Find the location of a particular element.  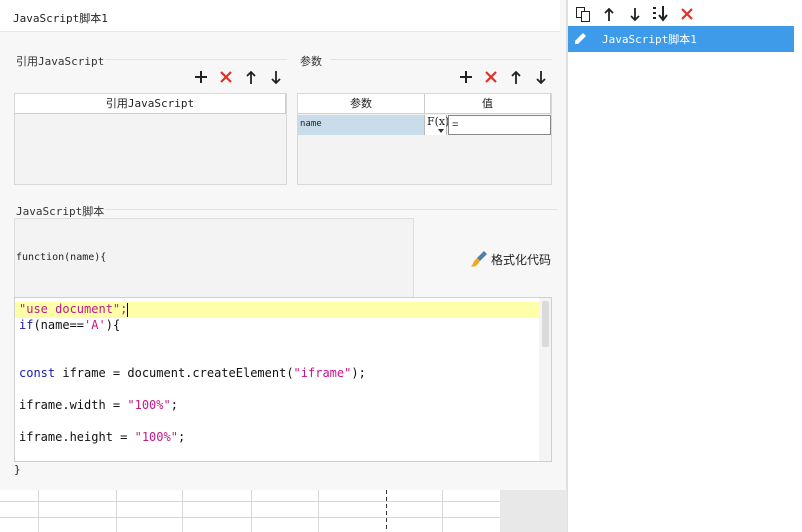

function-signature: function(name){ is located at coordinates (61, 257).